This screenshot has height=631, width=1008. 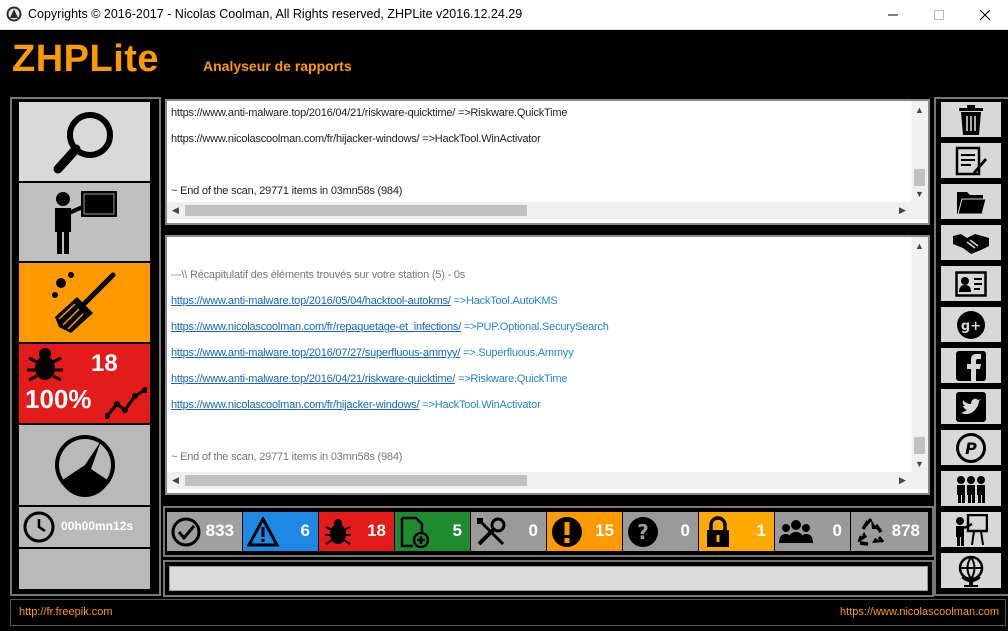 What do you see at coordinates (508, 531) in the screenshot?
I see `stat-tools: 0` at bounding box center [508, 531].